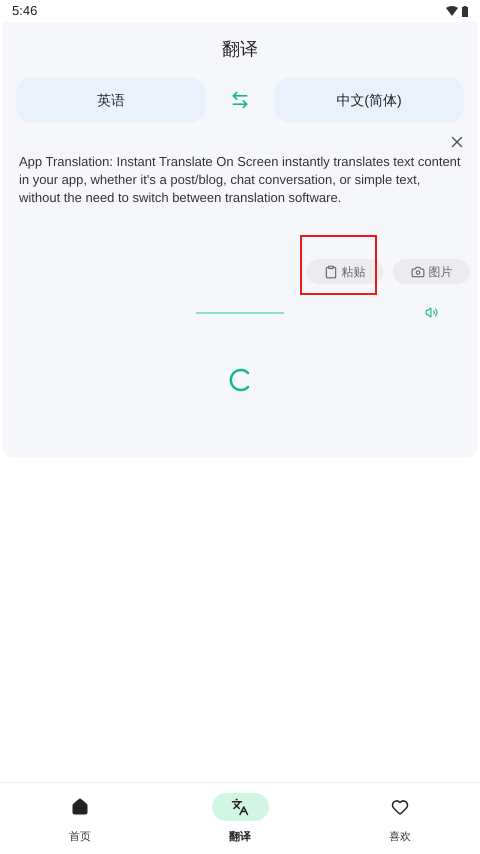 This screenshot has width=480, height=854. Describe the element at coordinates (465, 11) in the screenshot. I see `battery-icon` at that location.